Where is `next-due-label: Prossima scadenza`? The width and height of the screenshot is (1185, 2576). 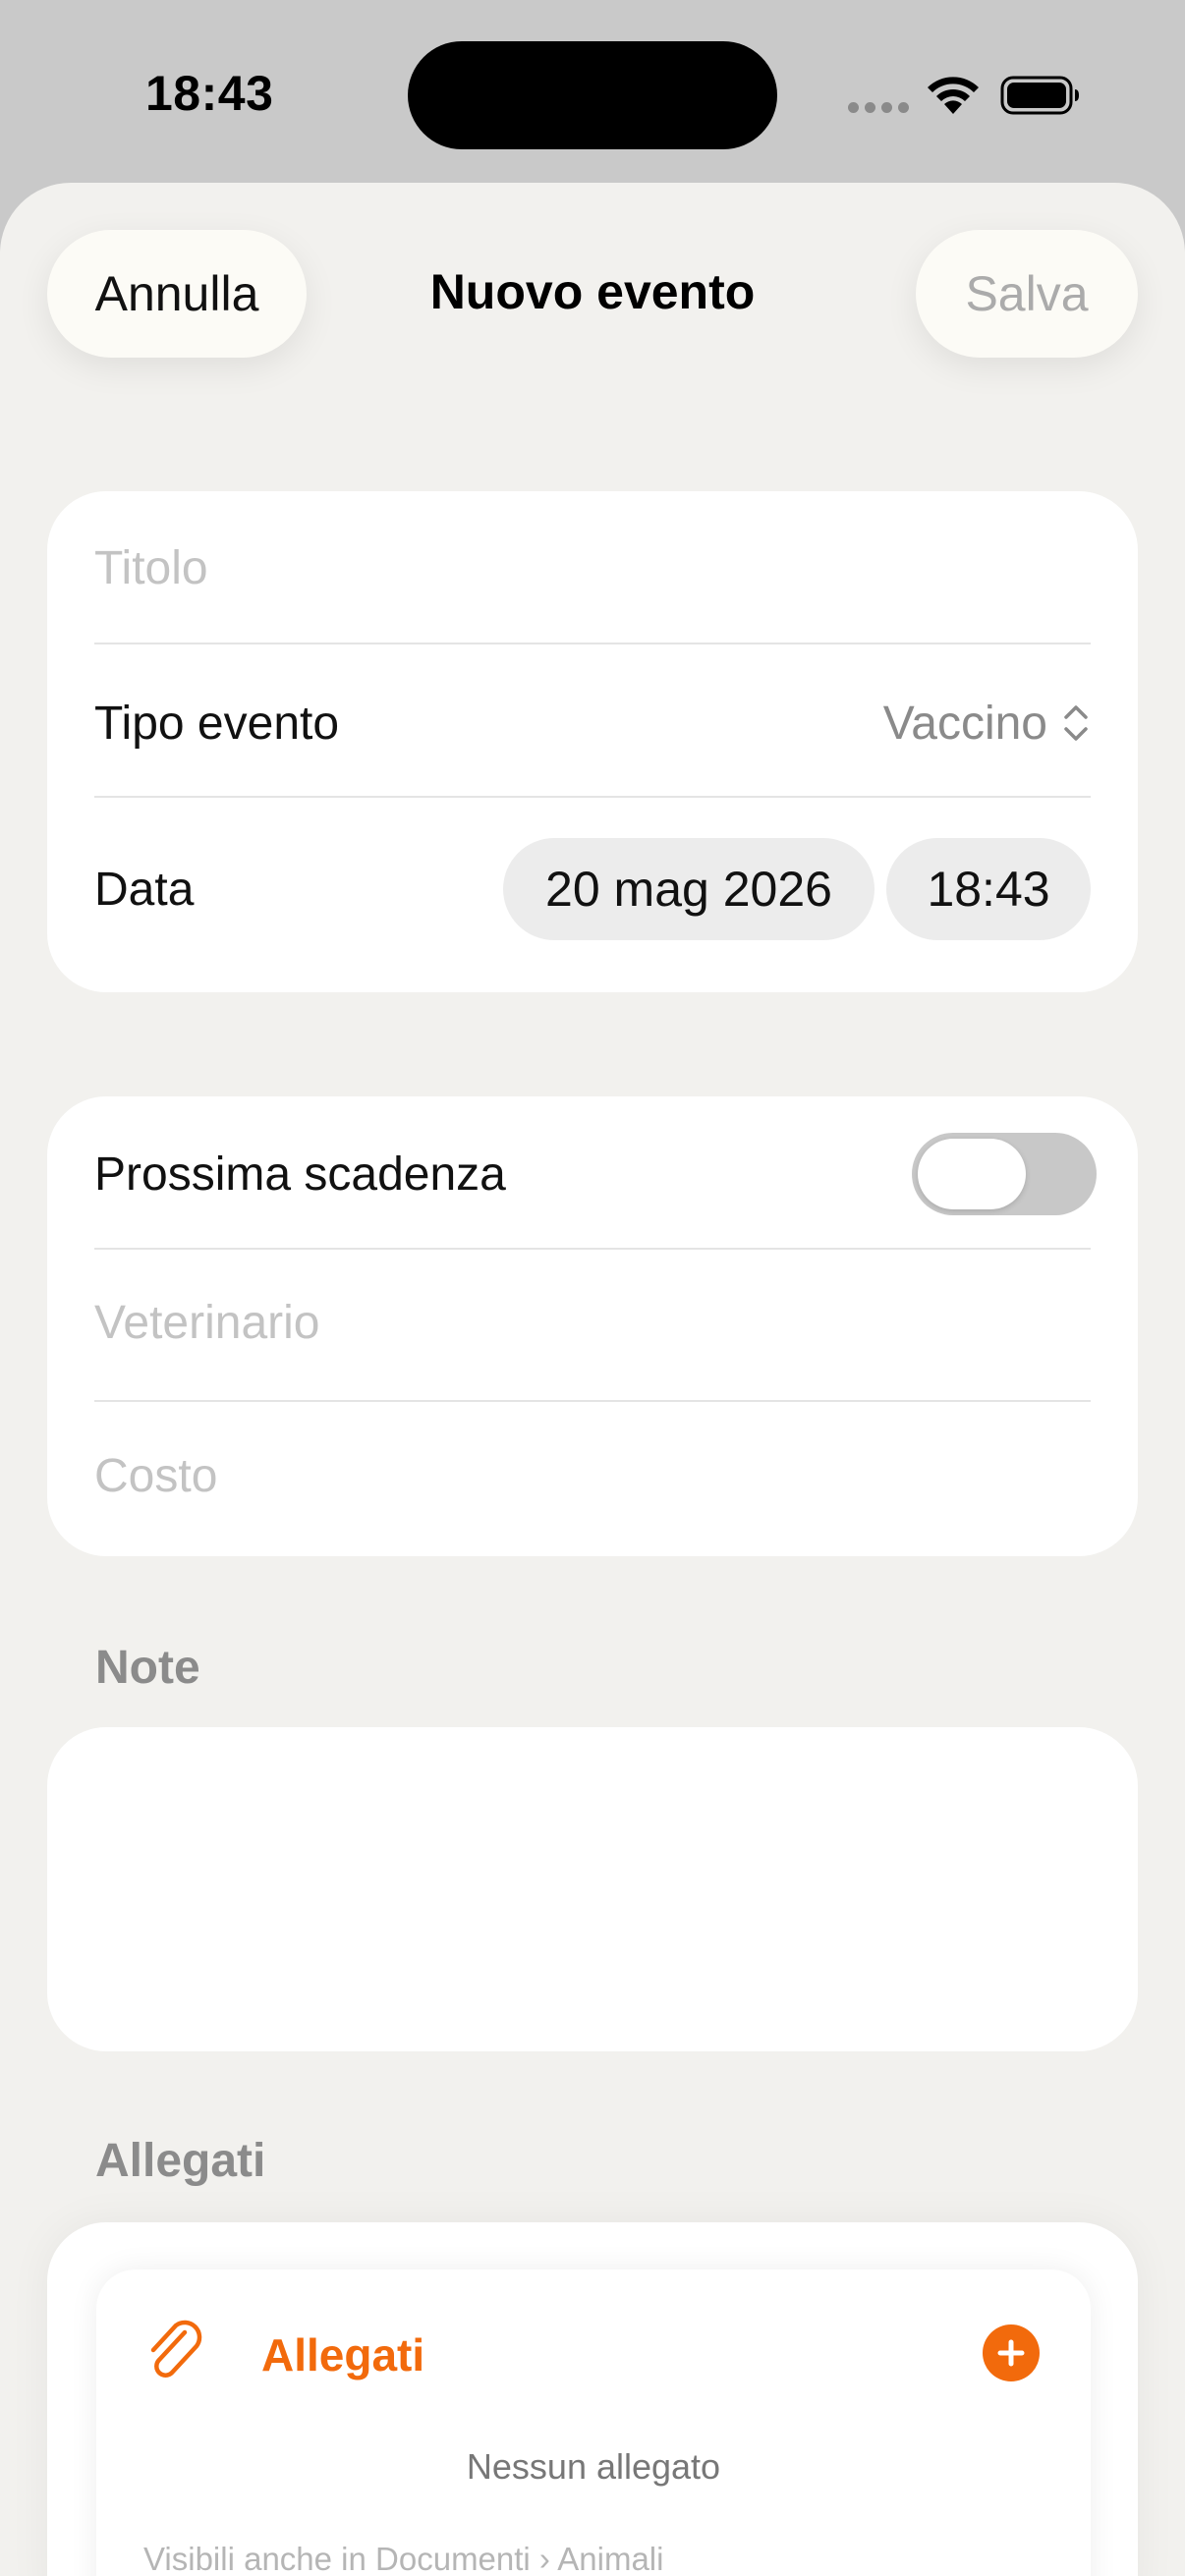 next-due-label: Prossima scadenza is located at coordinates (300, 1174).